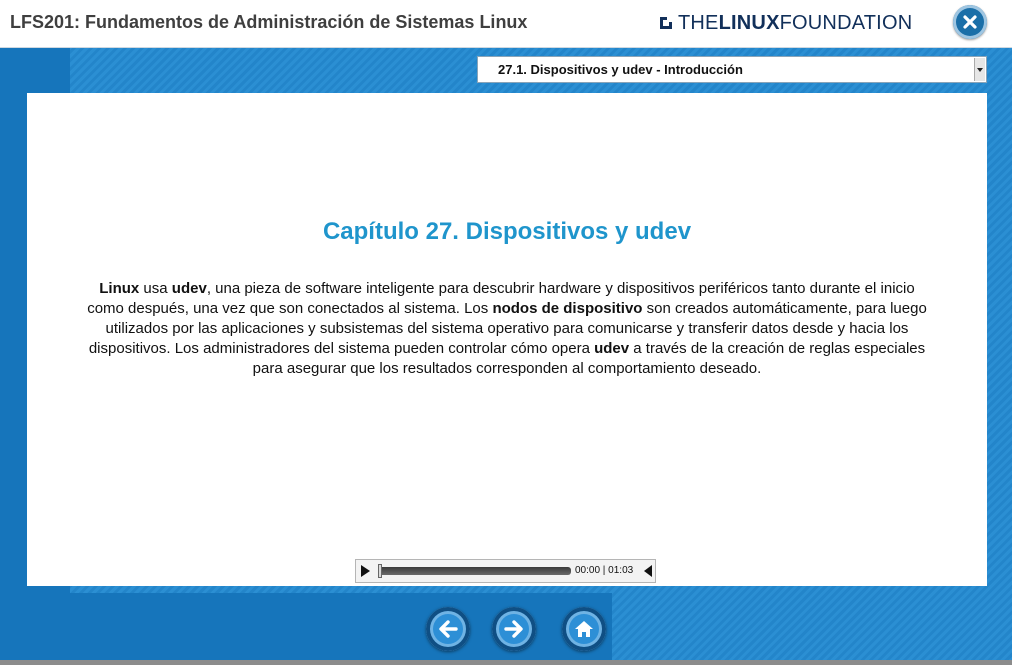 This screenshot has width=1012, height=665. I want to click on close-icon, so click(970, 22).